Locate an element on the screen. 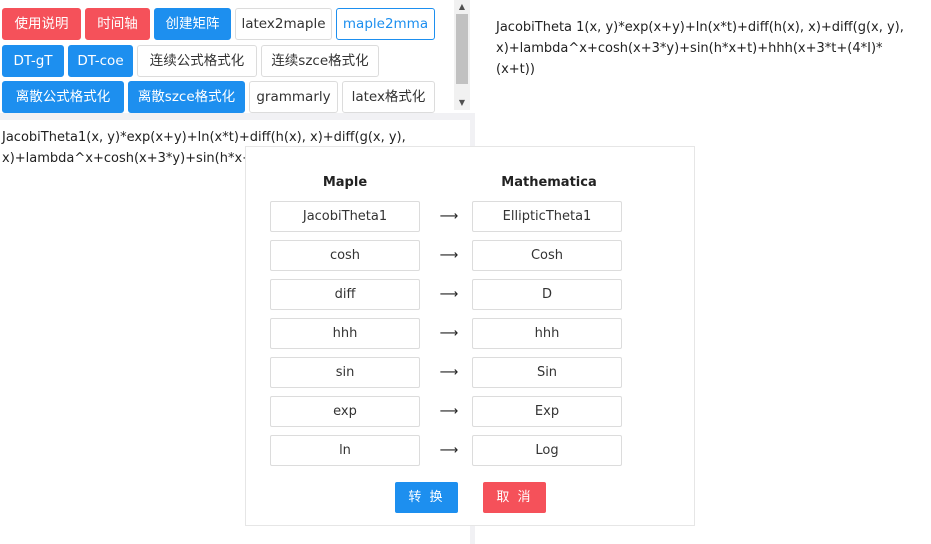  create-matrix-button: 创建矩阵 is located at coordinates (192, 24).